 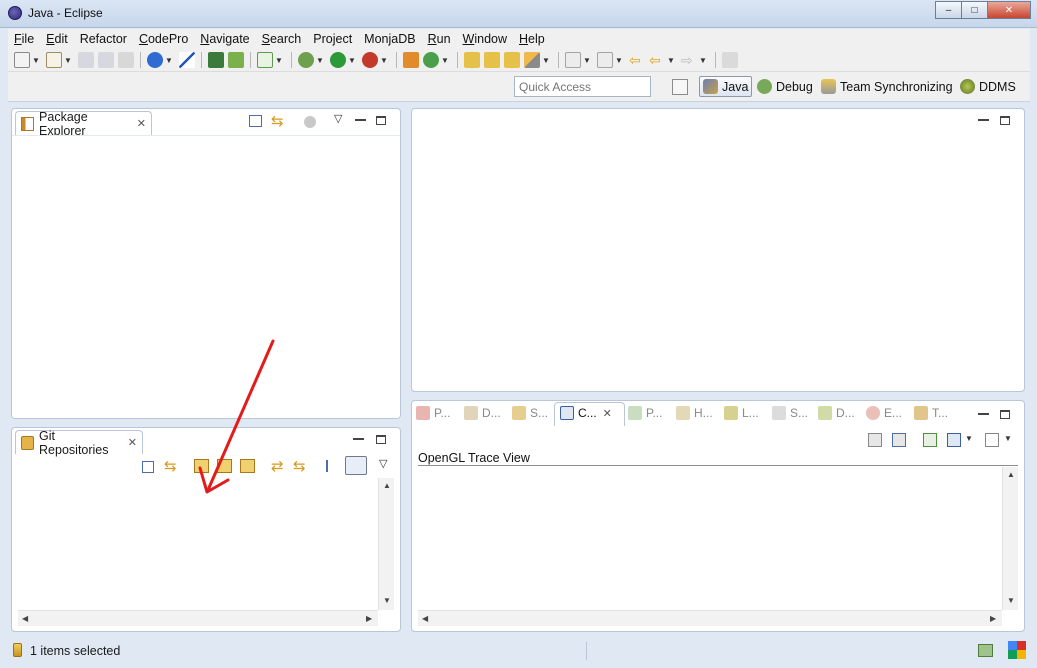 I want to click on annotation-arrow, so click(x=236, y=416).